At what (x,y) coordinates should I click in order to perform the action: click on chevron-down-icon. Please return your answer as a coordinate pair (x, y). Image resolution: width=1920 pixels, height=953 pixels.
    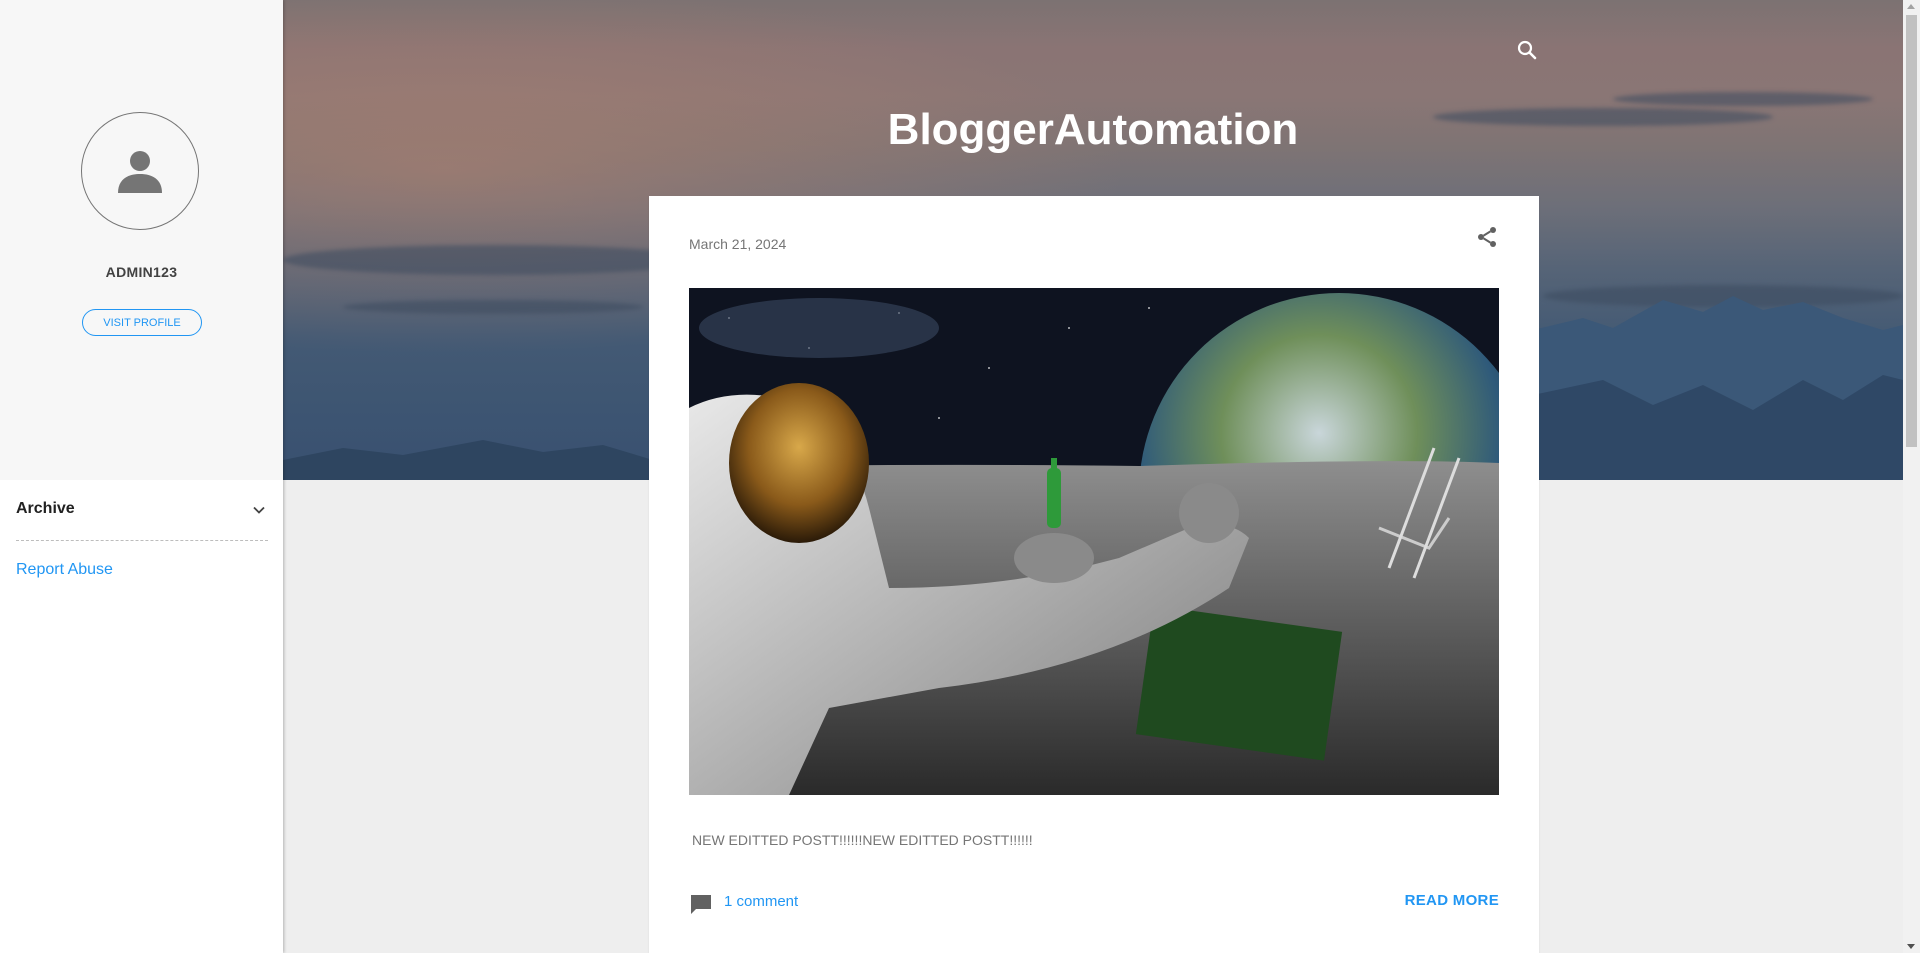
    Looking at the image, I should click on (259, 510).